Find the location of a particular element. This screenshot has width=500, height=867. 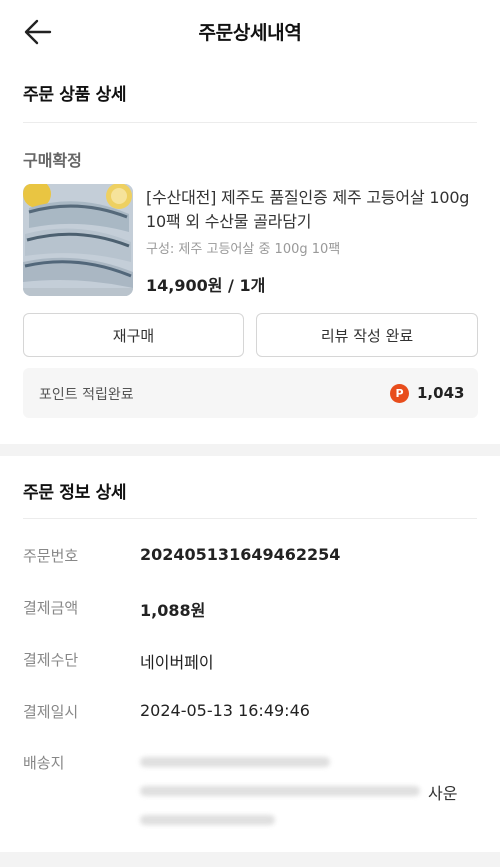

rebuy-button: 재구매 is located at coordinates (133, 335).